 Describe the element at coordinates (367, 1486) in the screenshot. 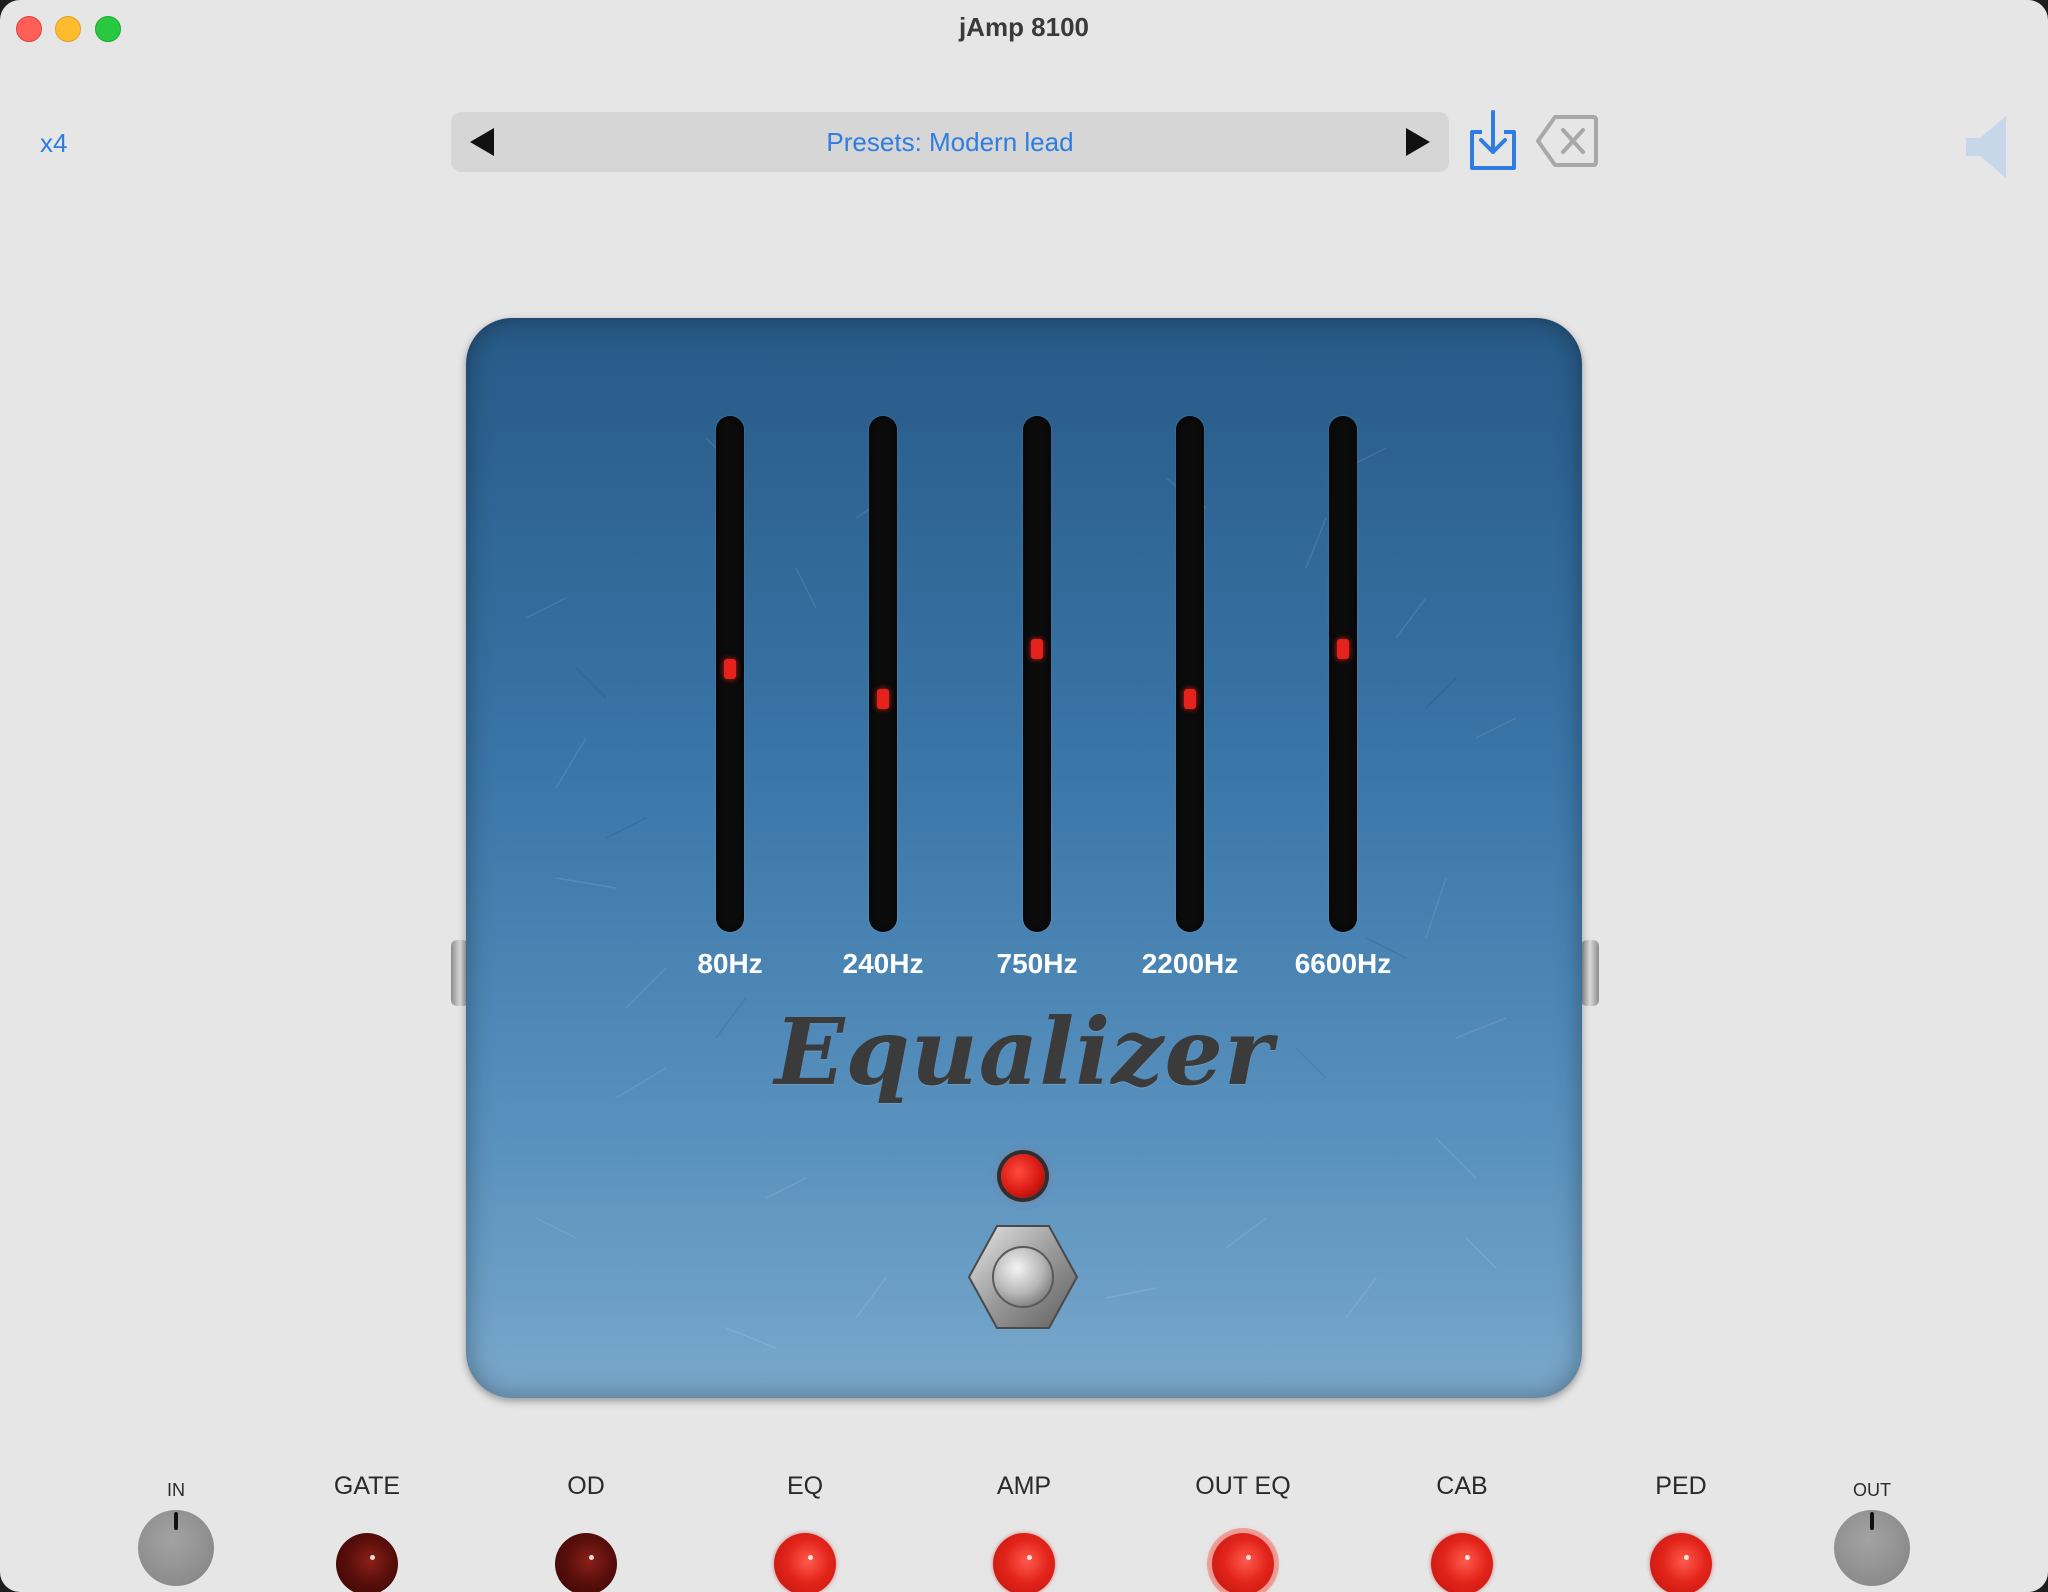

I see `chain-label-gate: GATE` at that location.